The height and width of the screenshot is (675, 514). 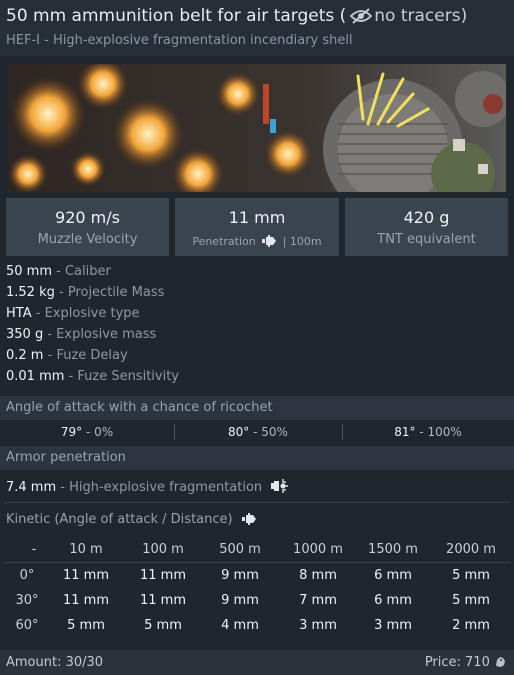 I want to click on prop-value: 0.2 m, so click(x=25, y=355).